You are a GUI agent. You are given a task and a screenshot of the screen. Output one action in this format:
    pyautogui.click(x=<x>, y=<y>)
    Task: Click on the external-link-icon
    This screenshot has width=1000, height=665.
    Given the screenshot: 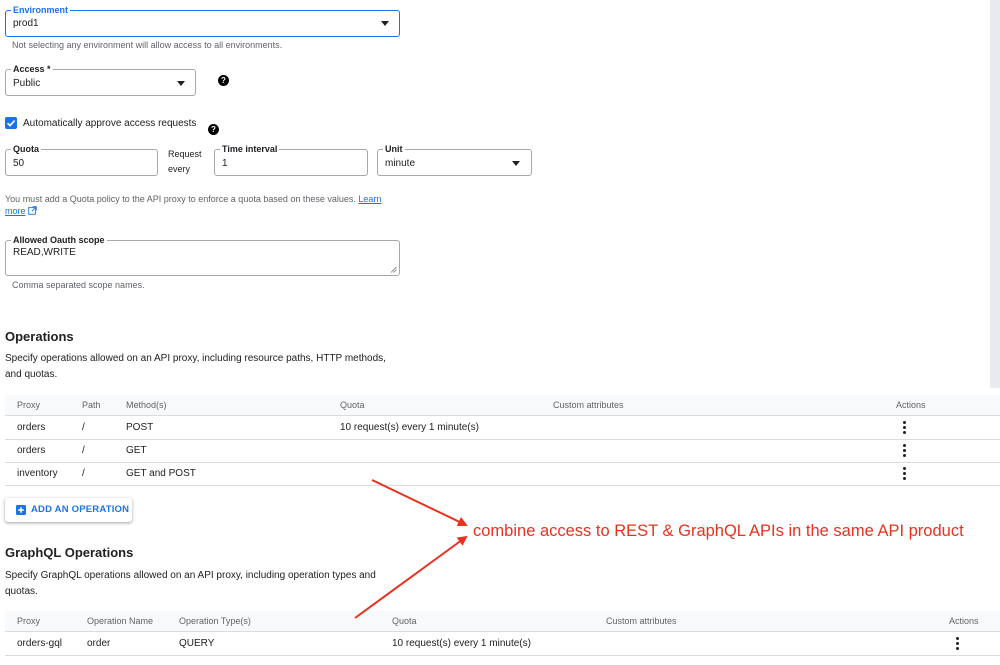 What is the action you would take?
    pyautogui.click(x=32, y=210)
    